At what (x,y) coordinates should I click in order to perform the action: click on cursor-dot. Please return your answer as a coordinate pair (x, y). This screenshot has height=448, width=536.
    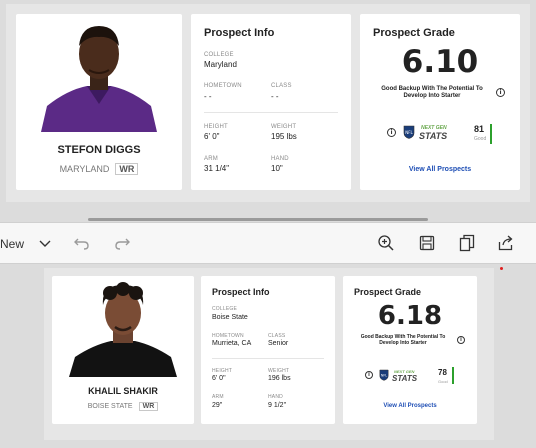
    Looking at the image, I should click on (501, 268).